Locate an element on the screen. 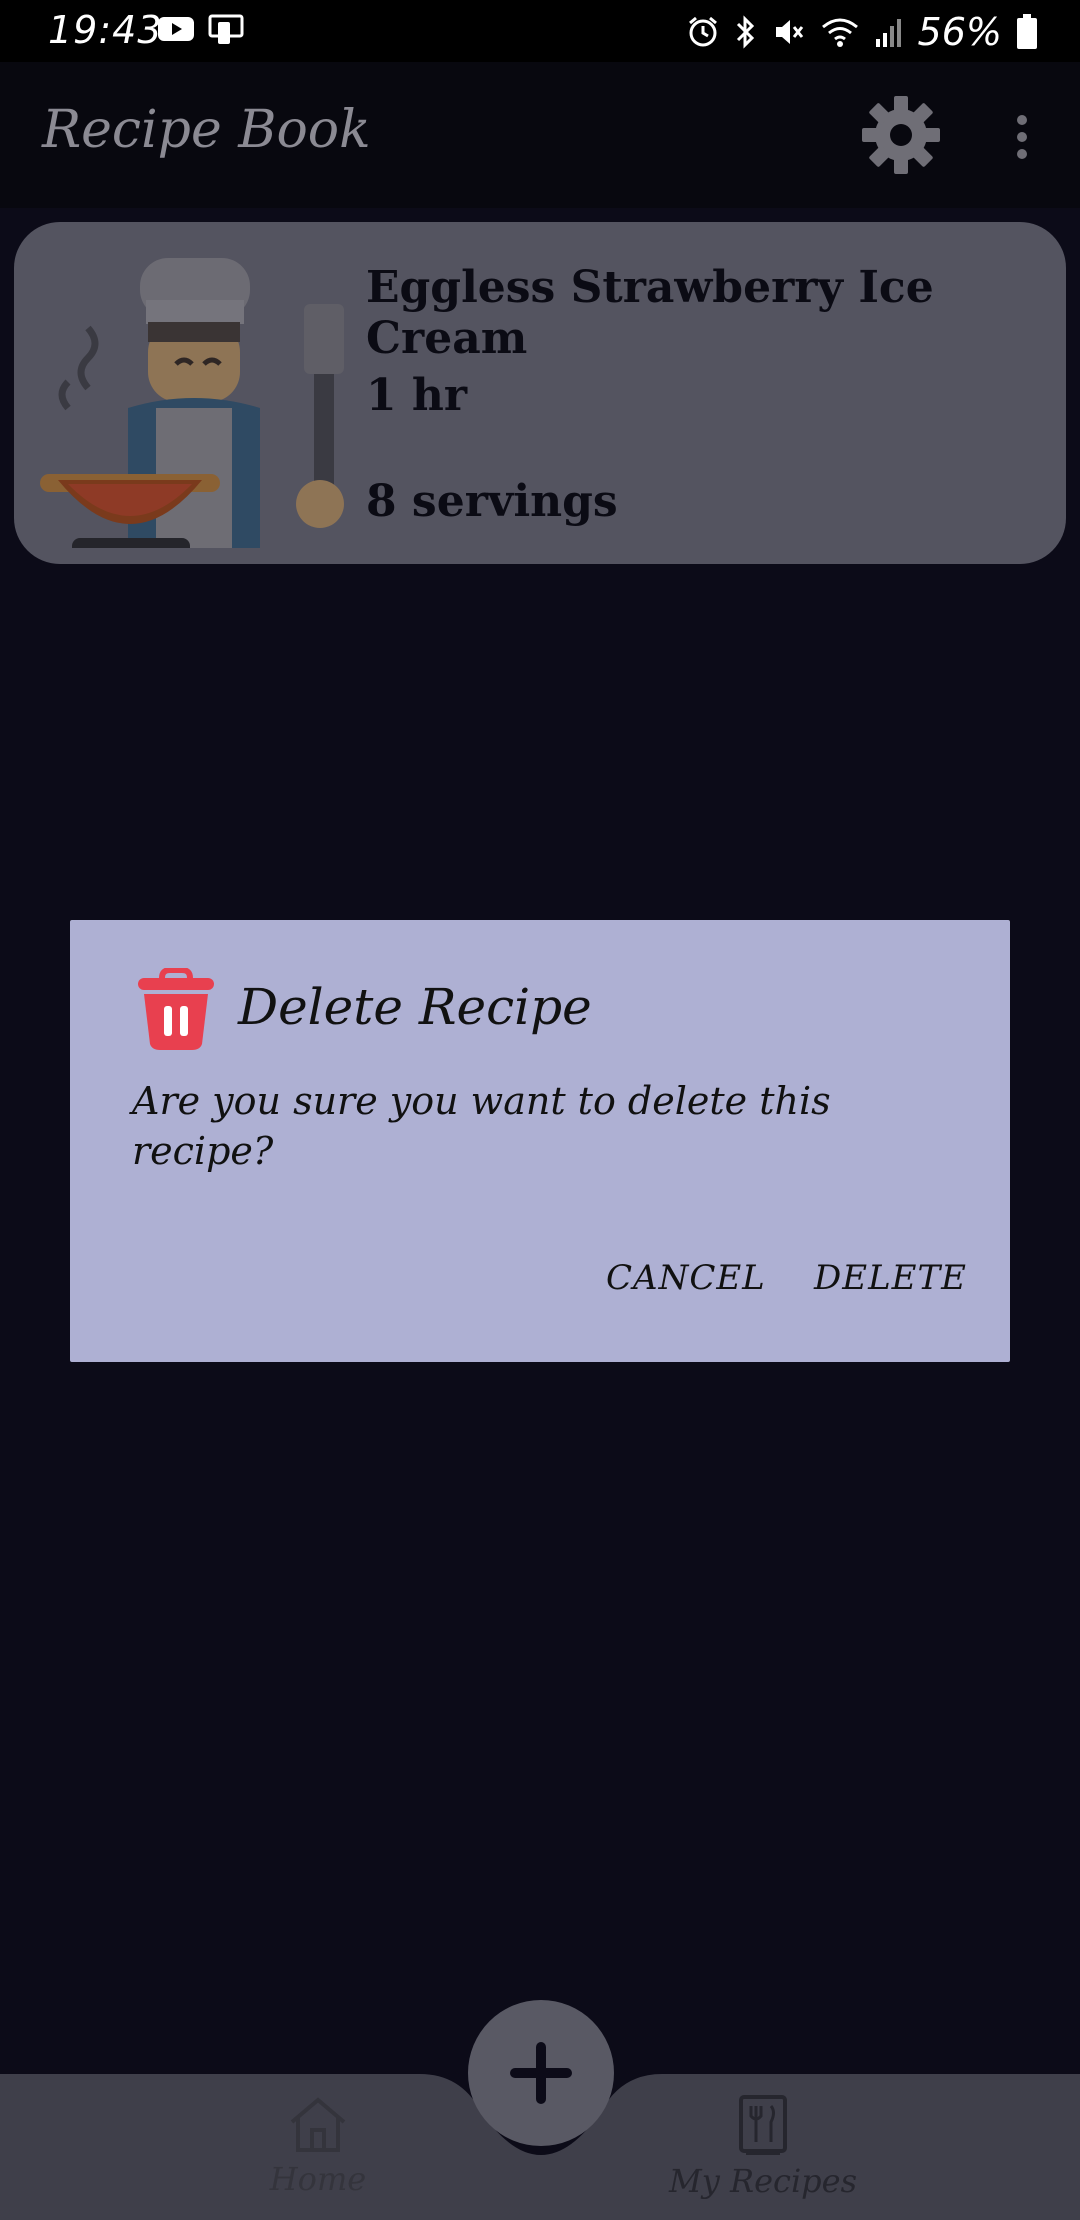 The image size is (1080, 2220). battery-icon is located at coordinates (1027, 31).